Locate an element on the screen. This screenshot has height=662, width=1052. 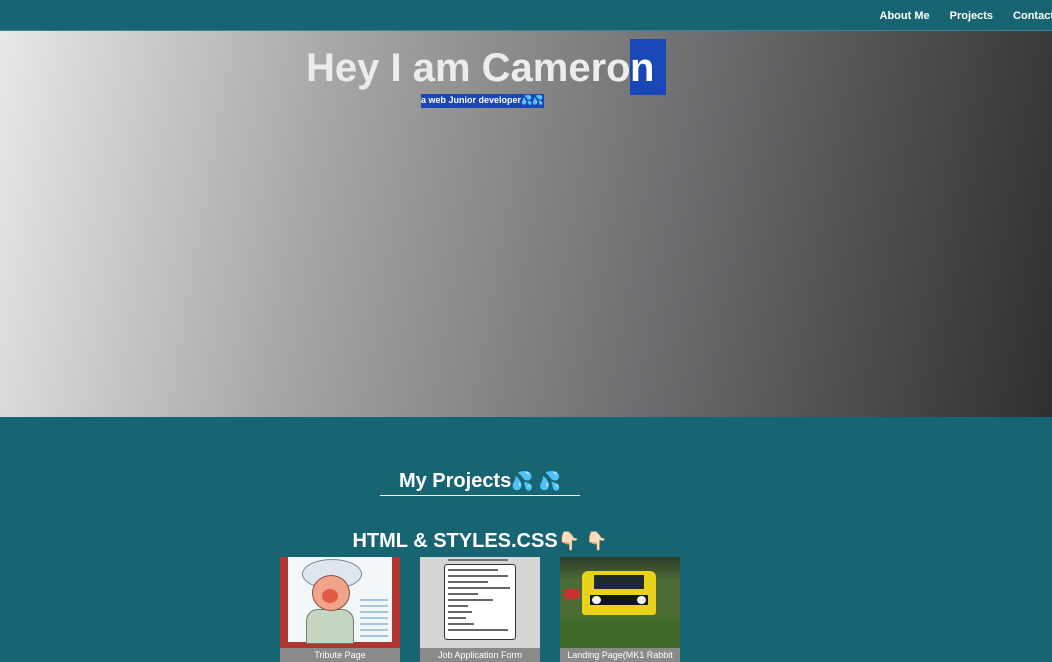
project-caption: Job Application Form is located at coordinates (480, 655).